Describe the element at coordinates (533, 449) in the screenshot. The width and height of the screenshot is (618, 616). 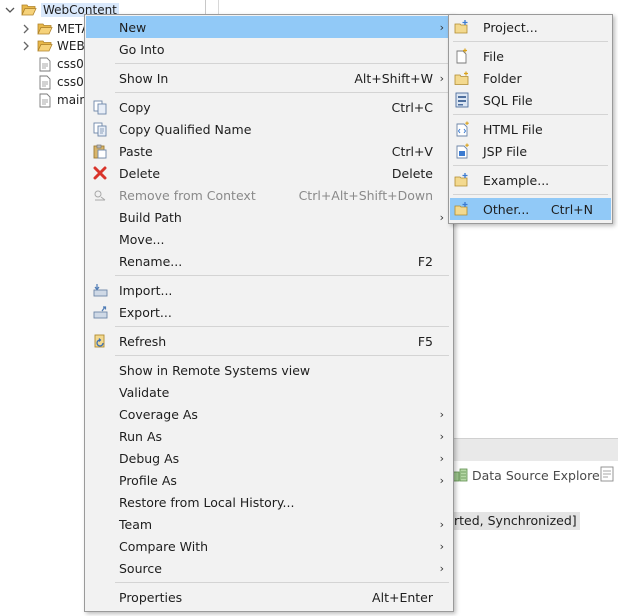
I see `panel-tab-bar` at that location.